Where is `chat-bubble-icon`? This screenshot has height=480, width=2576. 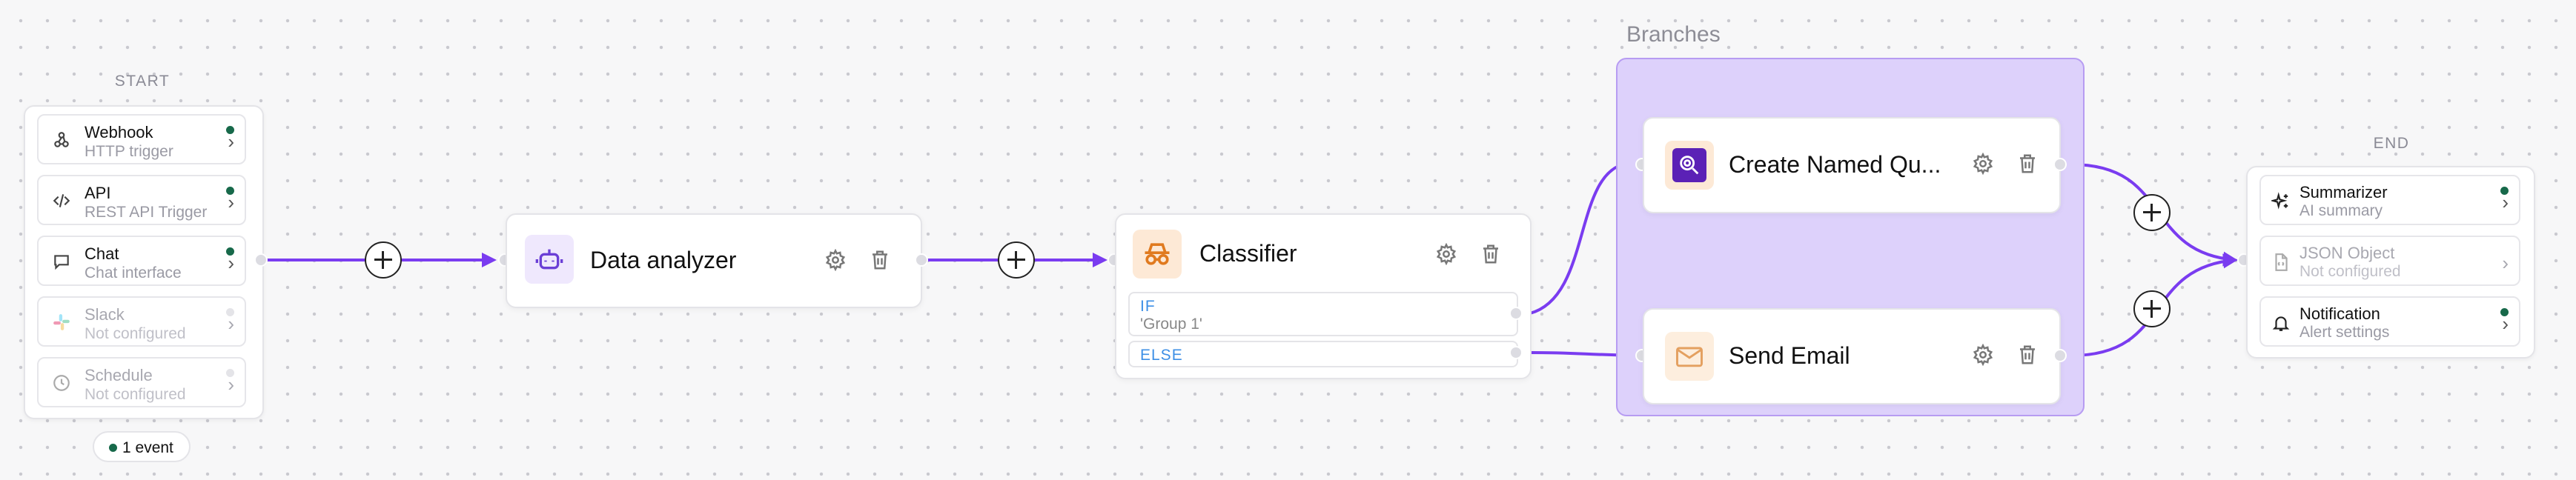 chat-bubble-icon is located at coordinates (61, 262).